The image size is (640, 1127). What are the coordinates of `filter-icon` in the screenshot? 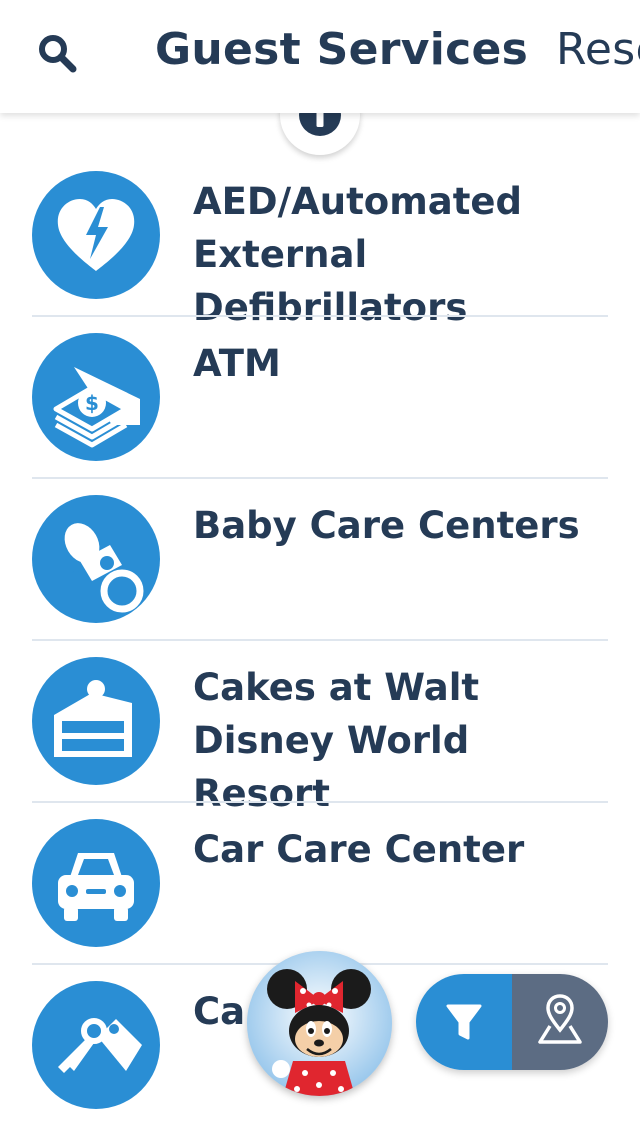 It's located at (464, 1022).